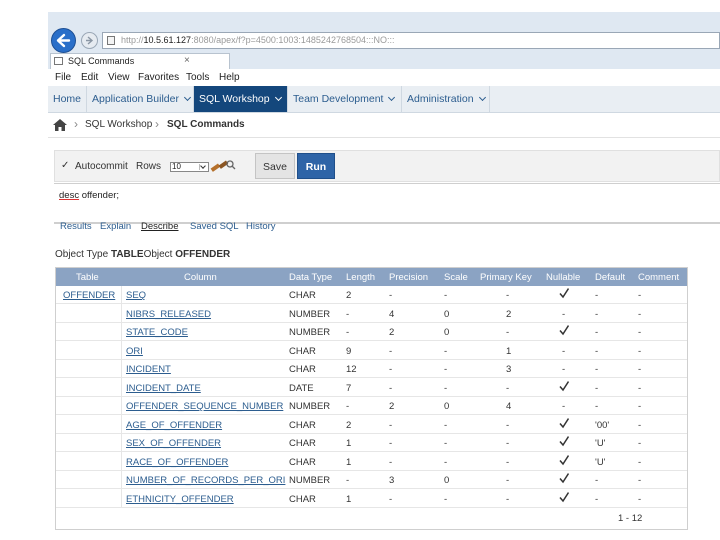 This screenshot has width=720, height=540. I want to click on nav-administration-label: Administration, so click(440, 99).